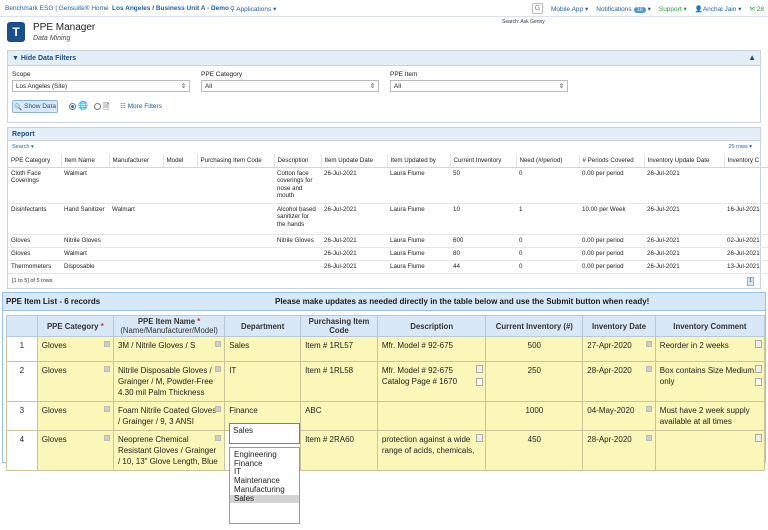  What do you see at coordinates (534, 349) in the screenshot?
I see `inventory-field: 500` at bounding box center [534, 349].